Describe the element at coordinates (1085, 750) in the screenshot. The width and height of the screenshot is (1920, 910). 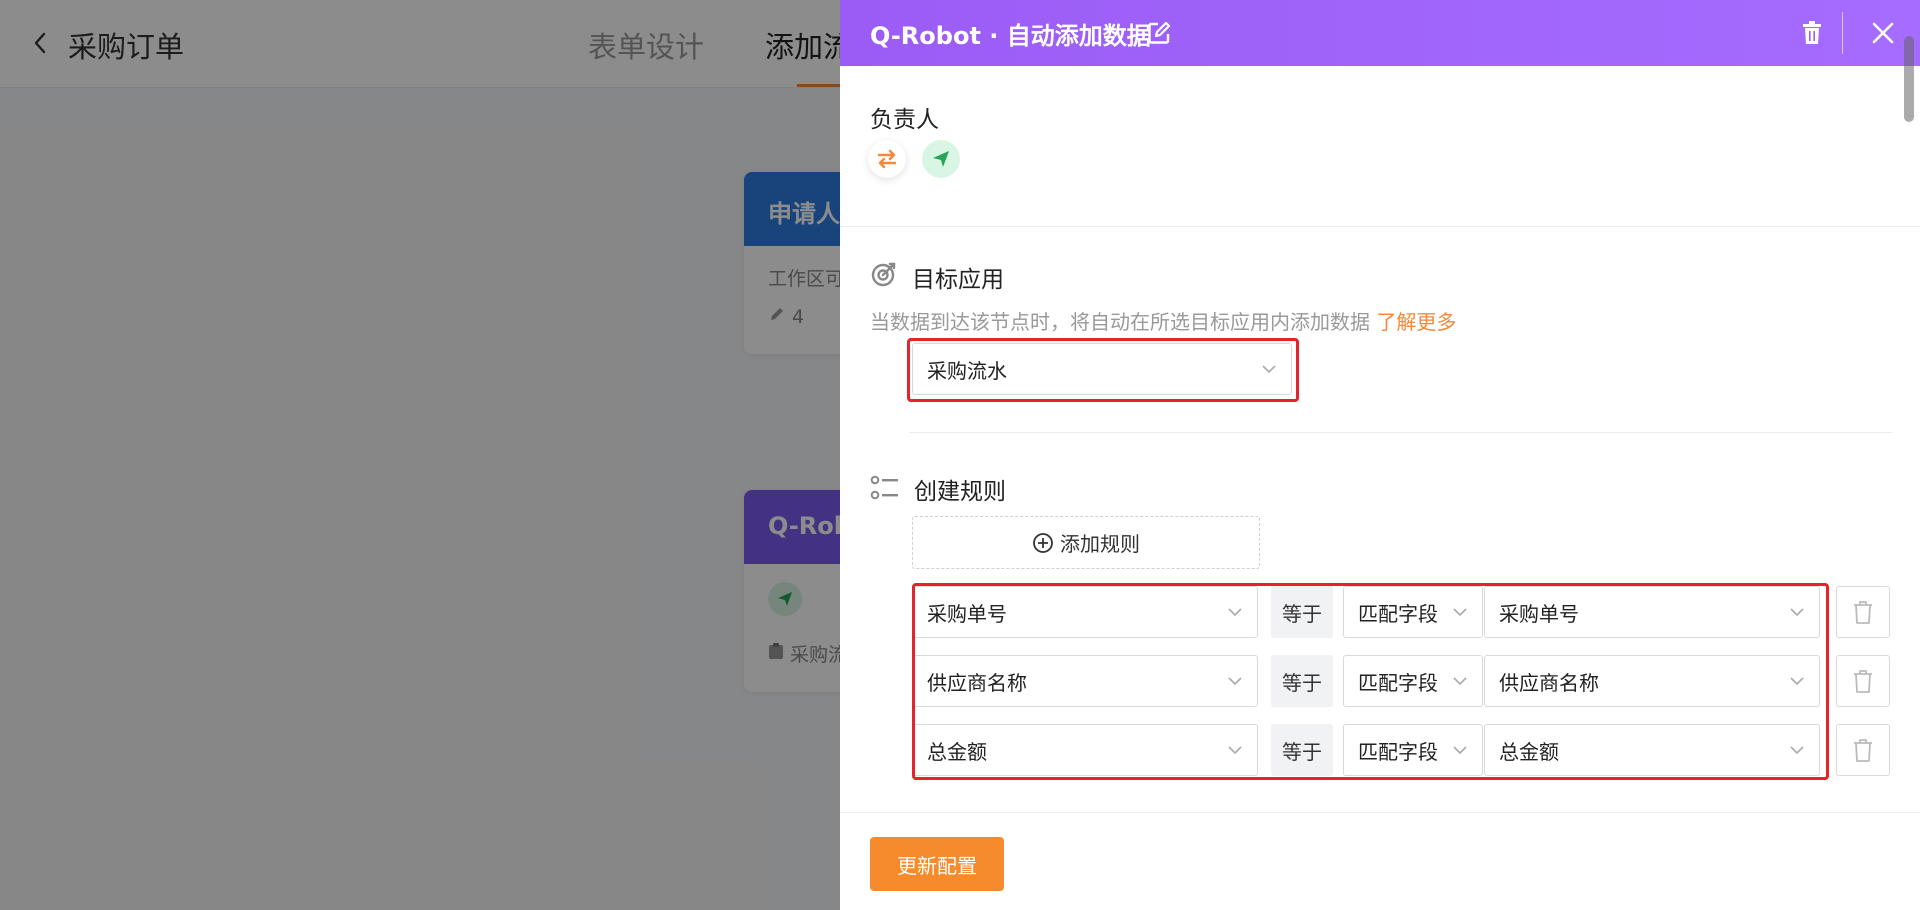
I see `rule-field-select: 总金额` at that location.